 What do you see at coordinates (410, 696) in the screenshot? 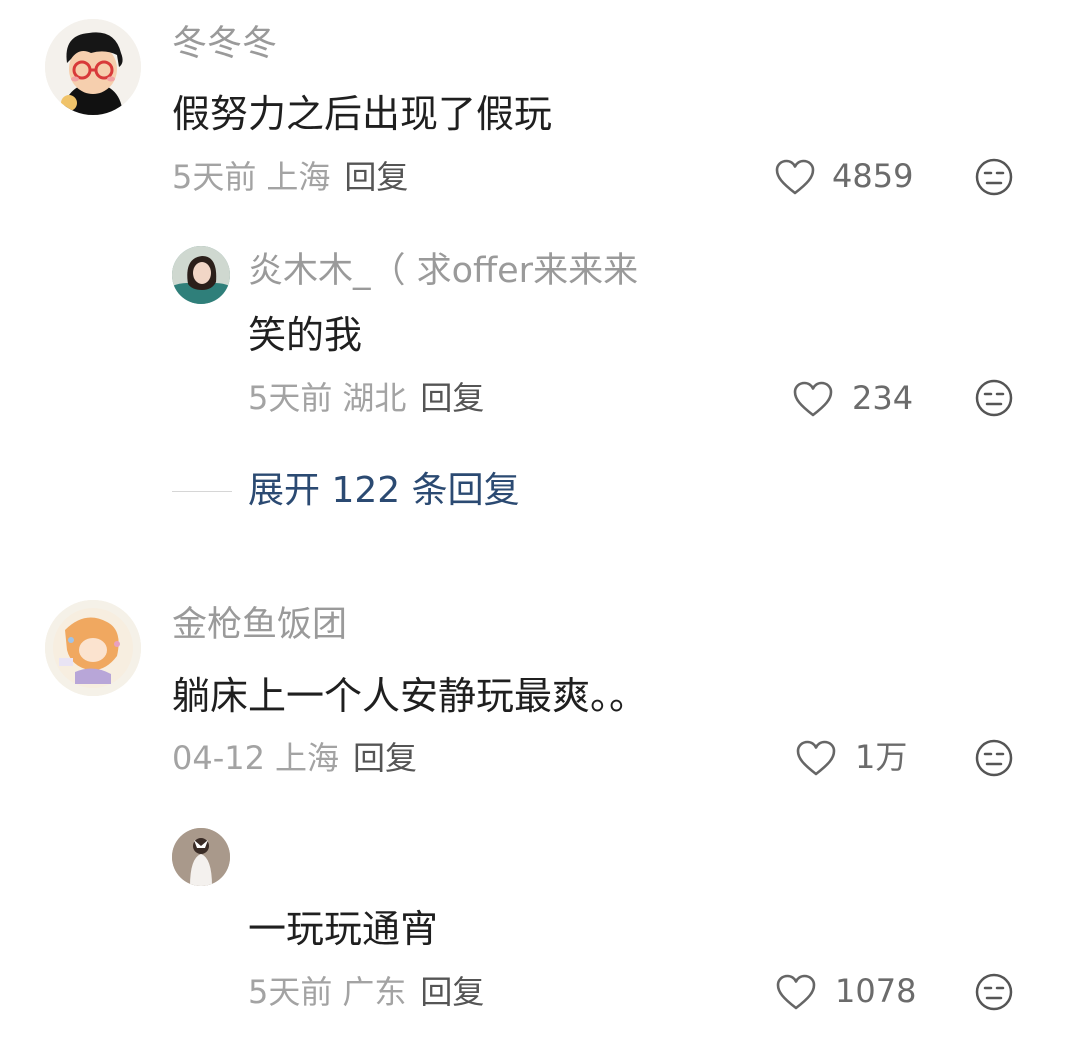
I see `comment-text: 躺床上一个人安静玩最爽。。` at bounding box center [410, 696].